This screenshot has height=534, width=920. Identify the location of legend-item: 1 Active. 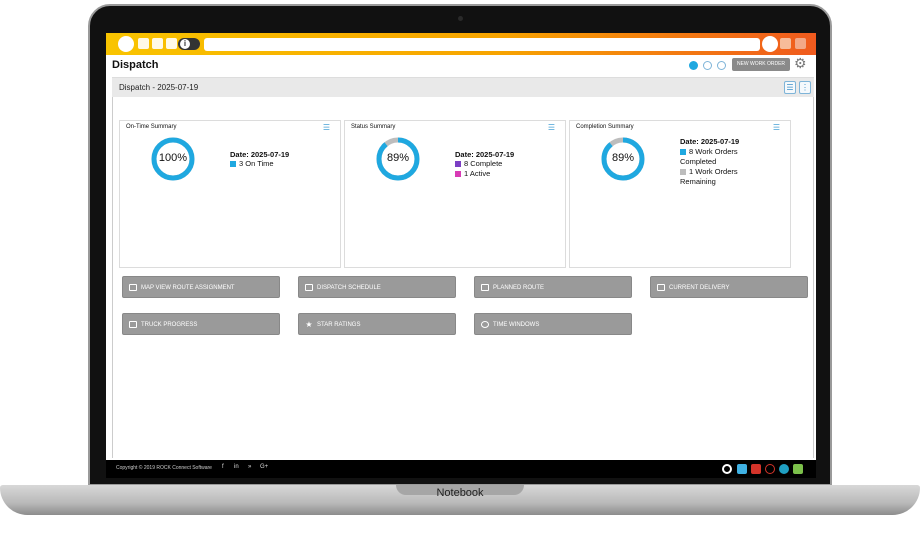
(472, 173).